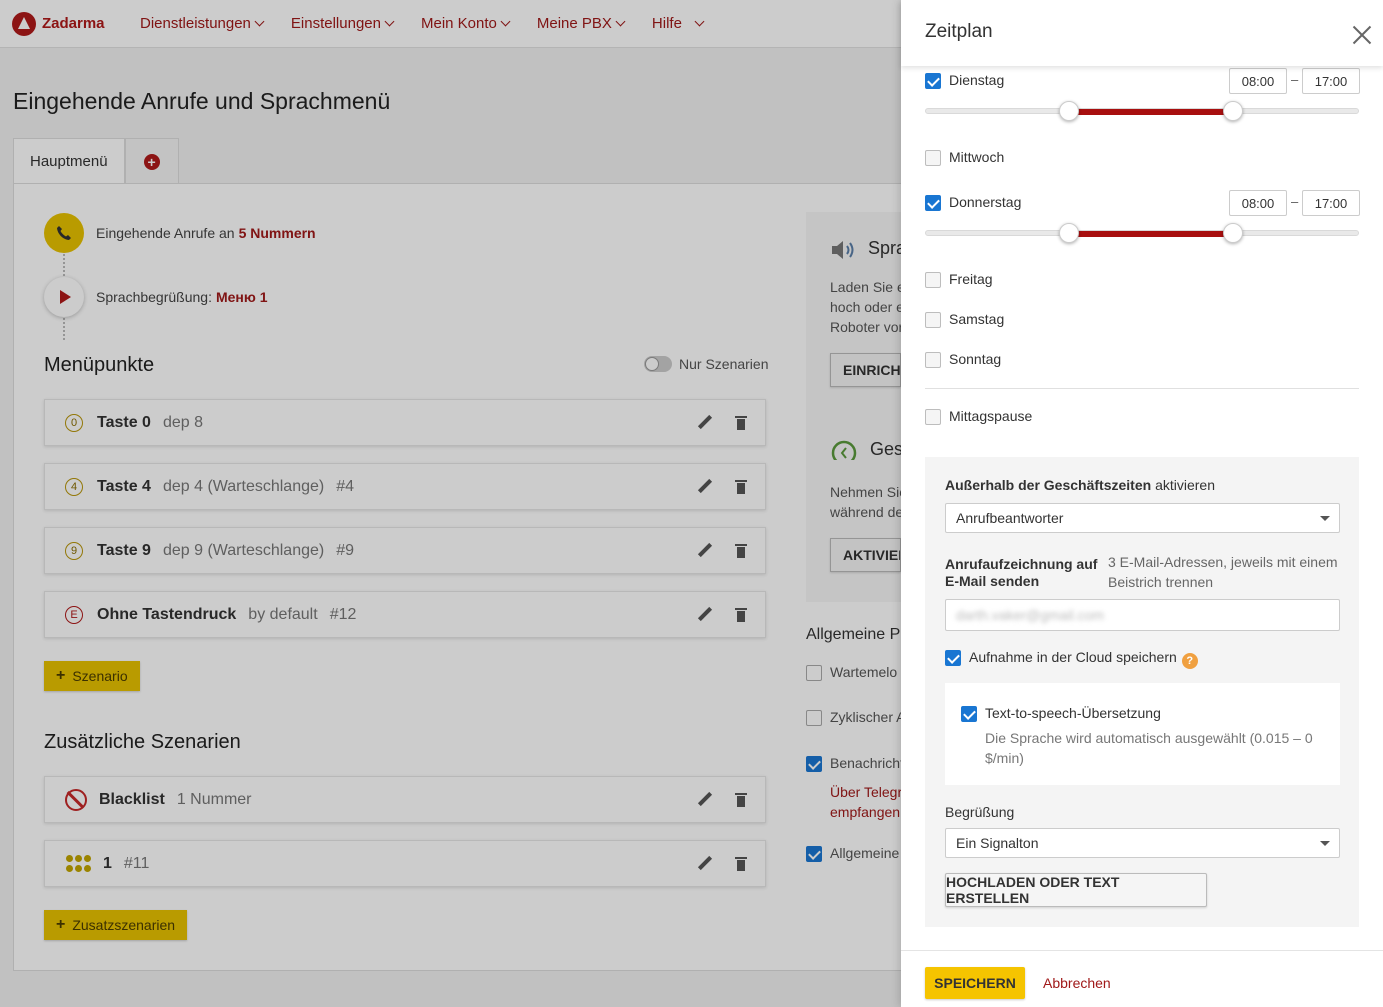 The height and width of the screenshot is (1007, 1383). Describe the element at coordinates (1077, 983) in the screenshot. I see `cancel-button: Abbrechen` at that location.